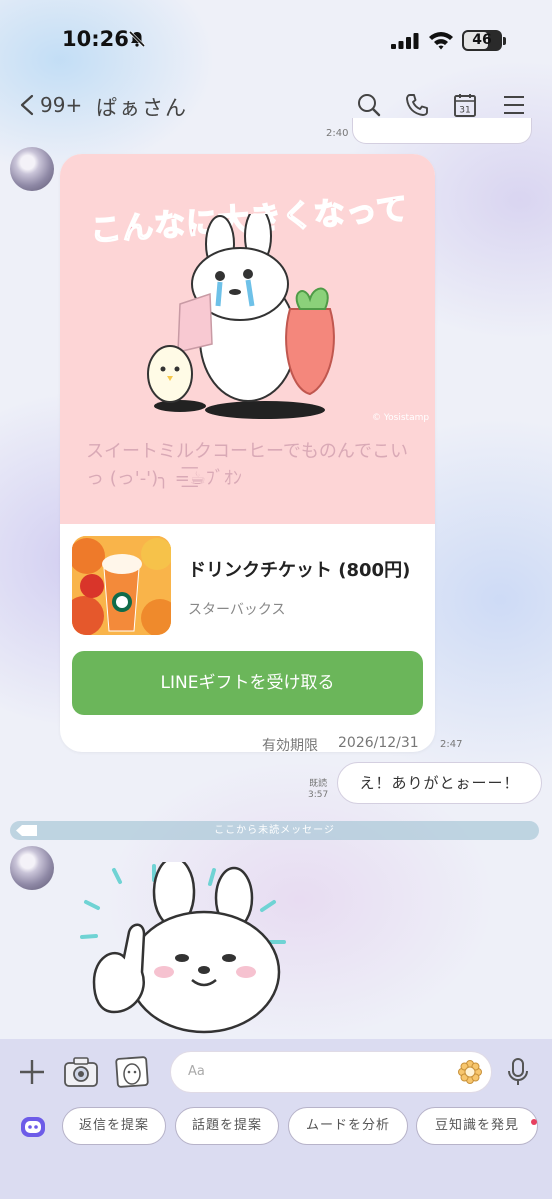 This screenshot has height=1199, width=552. Describe the element at coordinates (504, 41) in the screenshot. I see `battery-cap` at that location.